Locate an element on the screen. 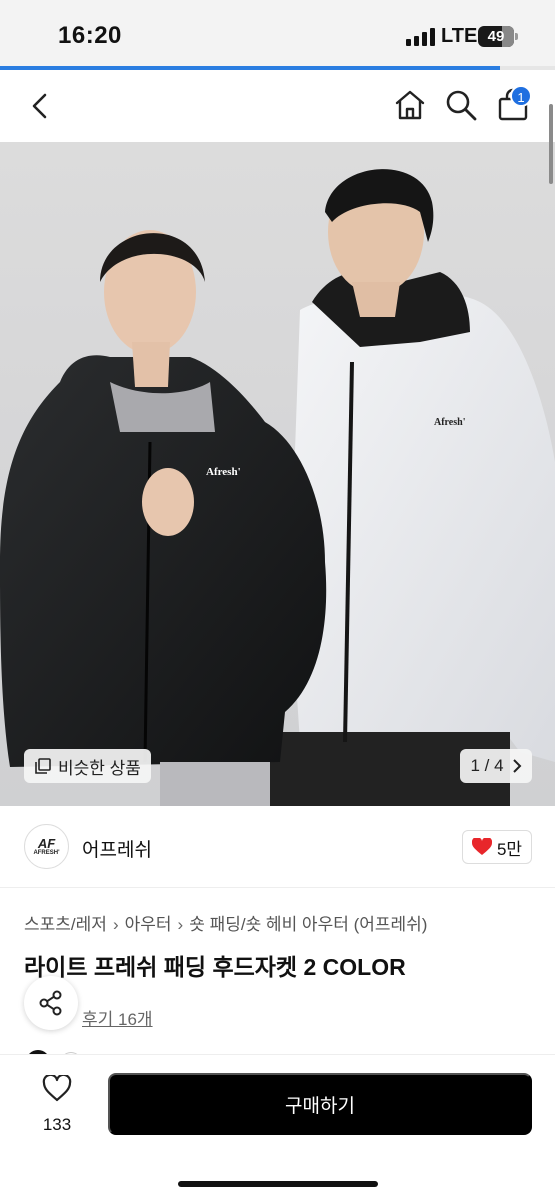  wishlist-count: 133 is located at coordinates (57, 1124).